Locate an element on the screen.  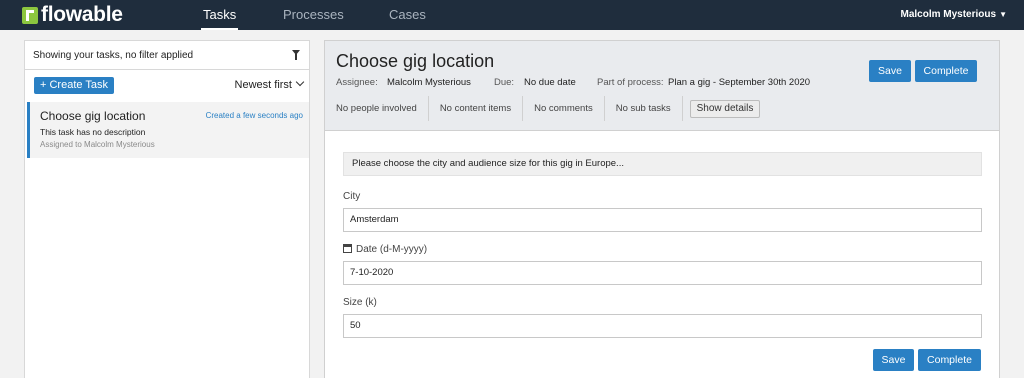
task-item-description: This task has no description is located at coordinates (93, 132).